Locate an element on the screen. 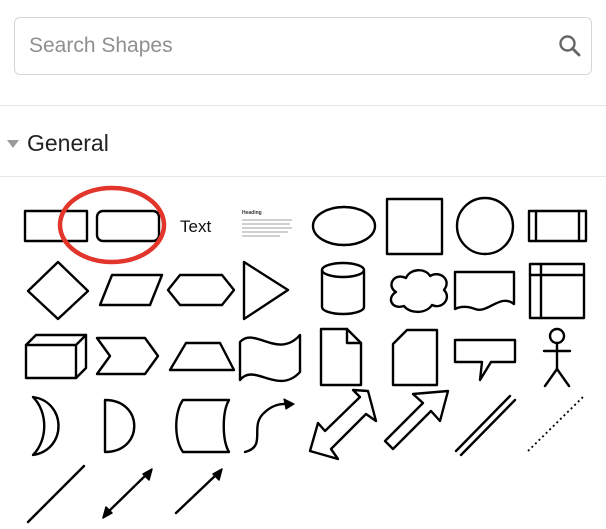  directional-connector-shape is located at coordinates (201, 494).